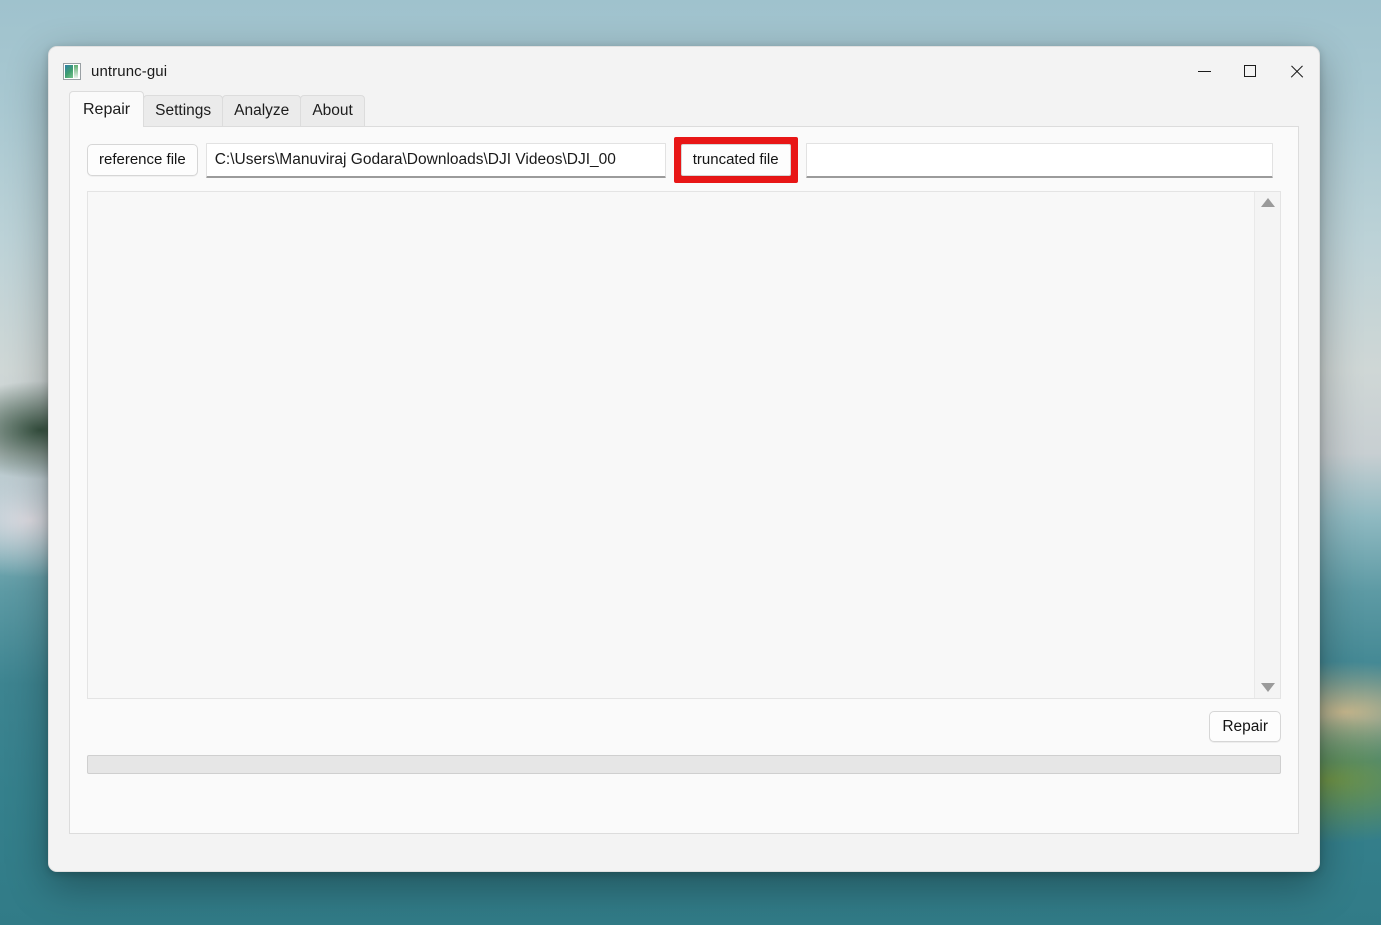 This screenshot has width=1381, height=925. I want to click on tab-strip: Repair Settings Analyze About, so click(684, 109).